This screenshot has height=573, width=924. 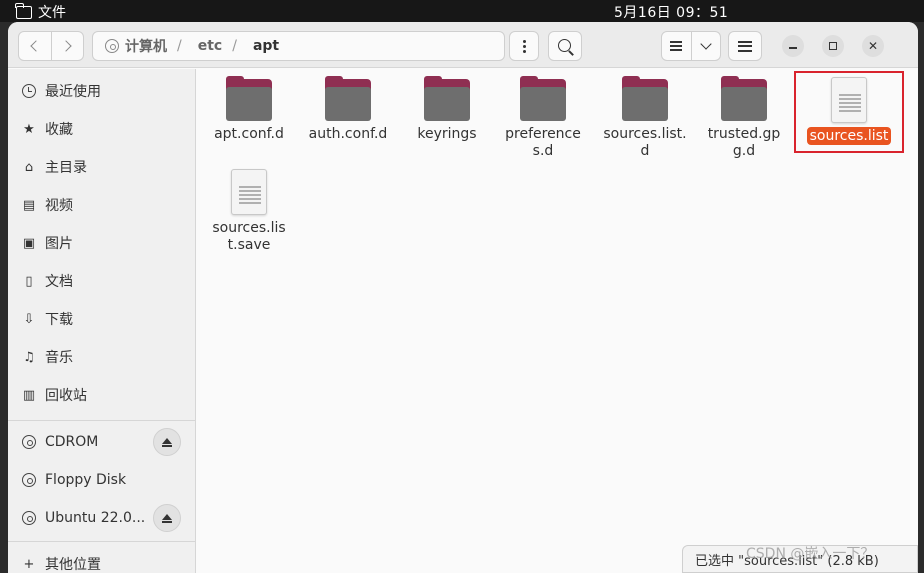 I want to click on download-icon: ⇩, so click(x=29, y=319).